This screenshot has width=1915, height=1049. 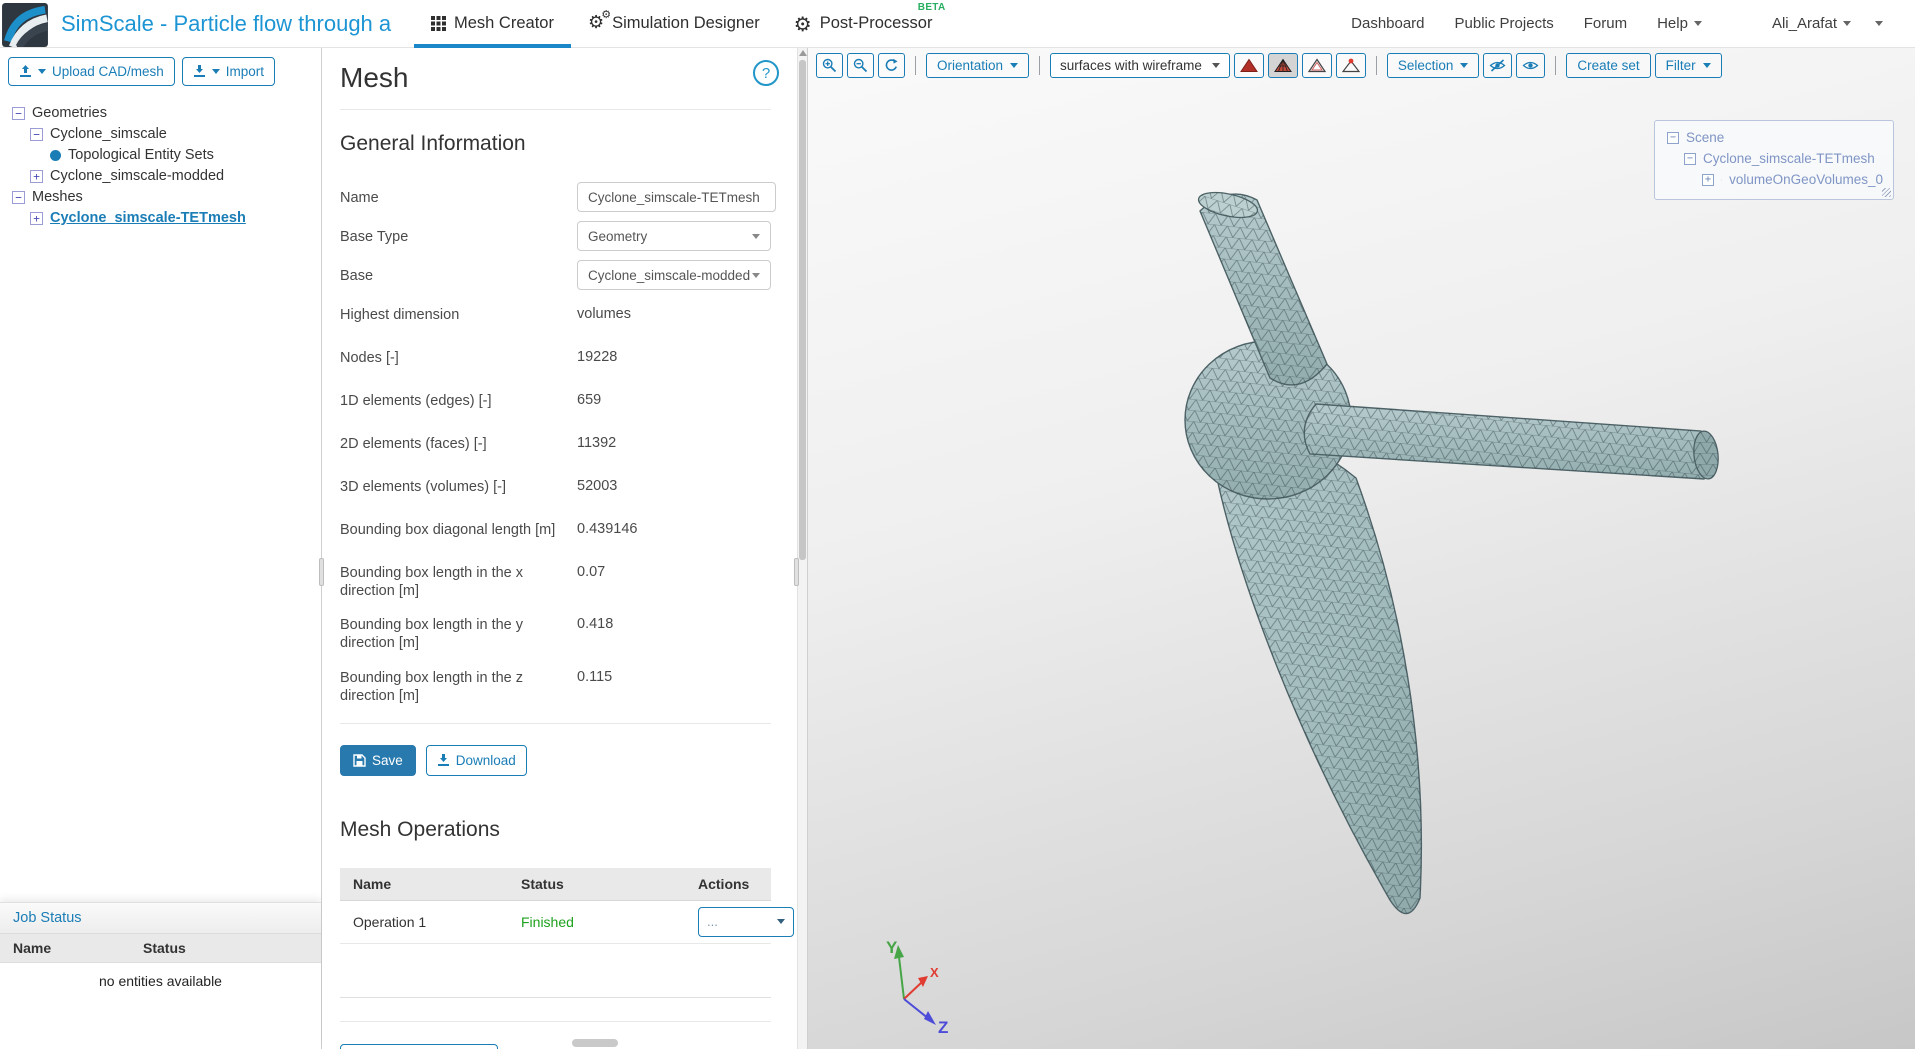 What do you see at coordinates (400, 315) in the screenshot?
I see `field-label: Highest dimension` at bounding box center [400, 315].